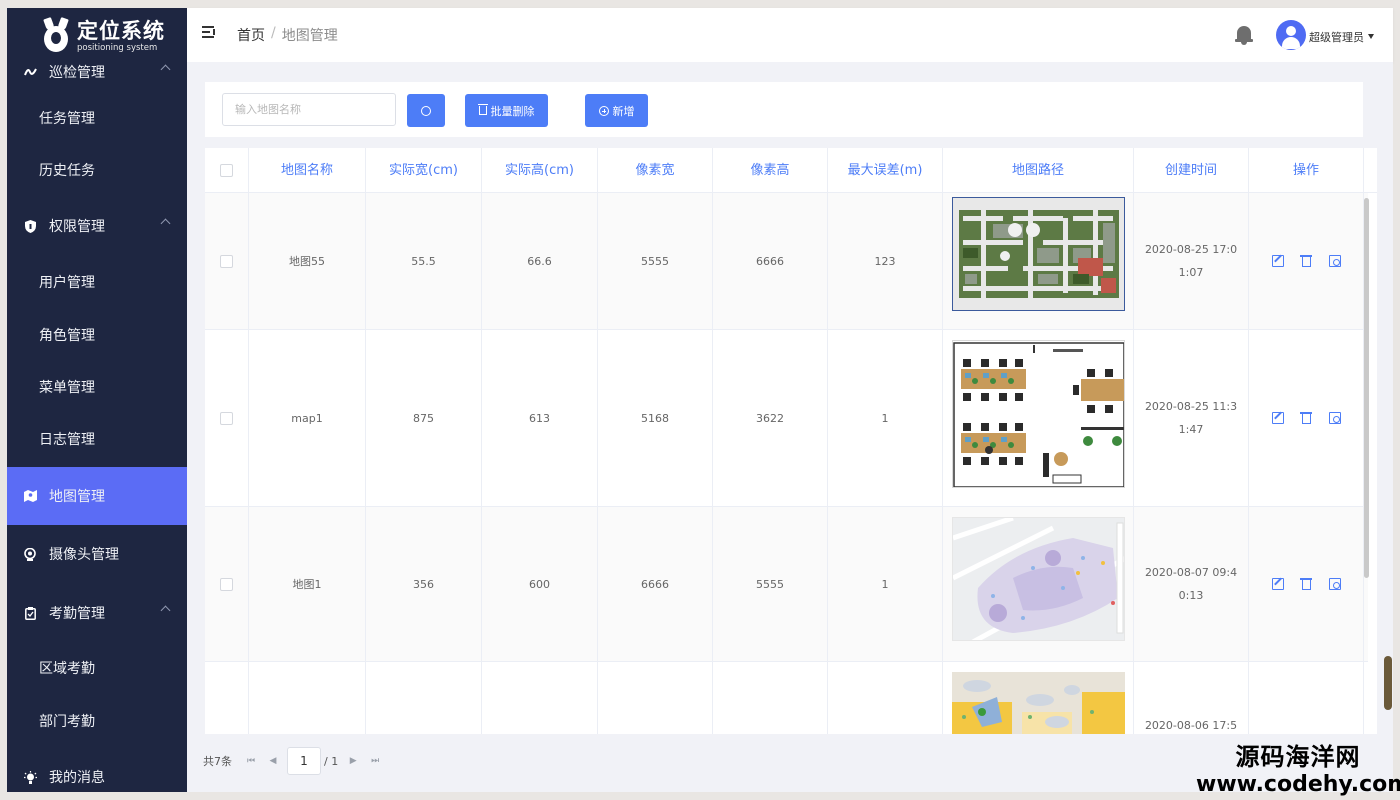  Describe the element at coordinates (97, 387) in the screenshot. I see `sidebar-item-menu: 菜单管理` at that location.